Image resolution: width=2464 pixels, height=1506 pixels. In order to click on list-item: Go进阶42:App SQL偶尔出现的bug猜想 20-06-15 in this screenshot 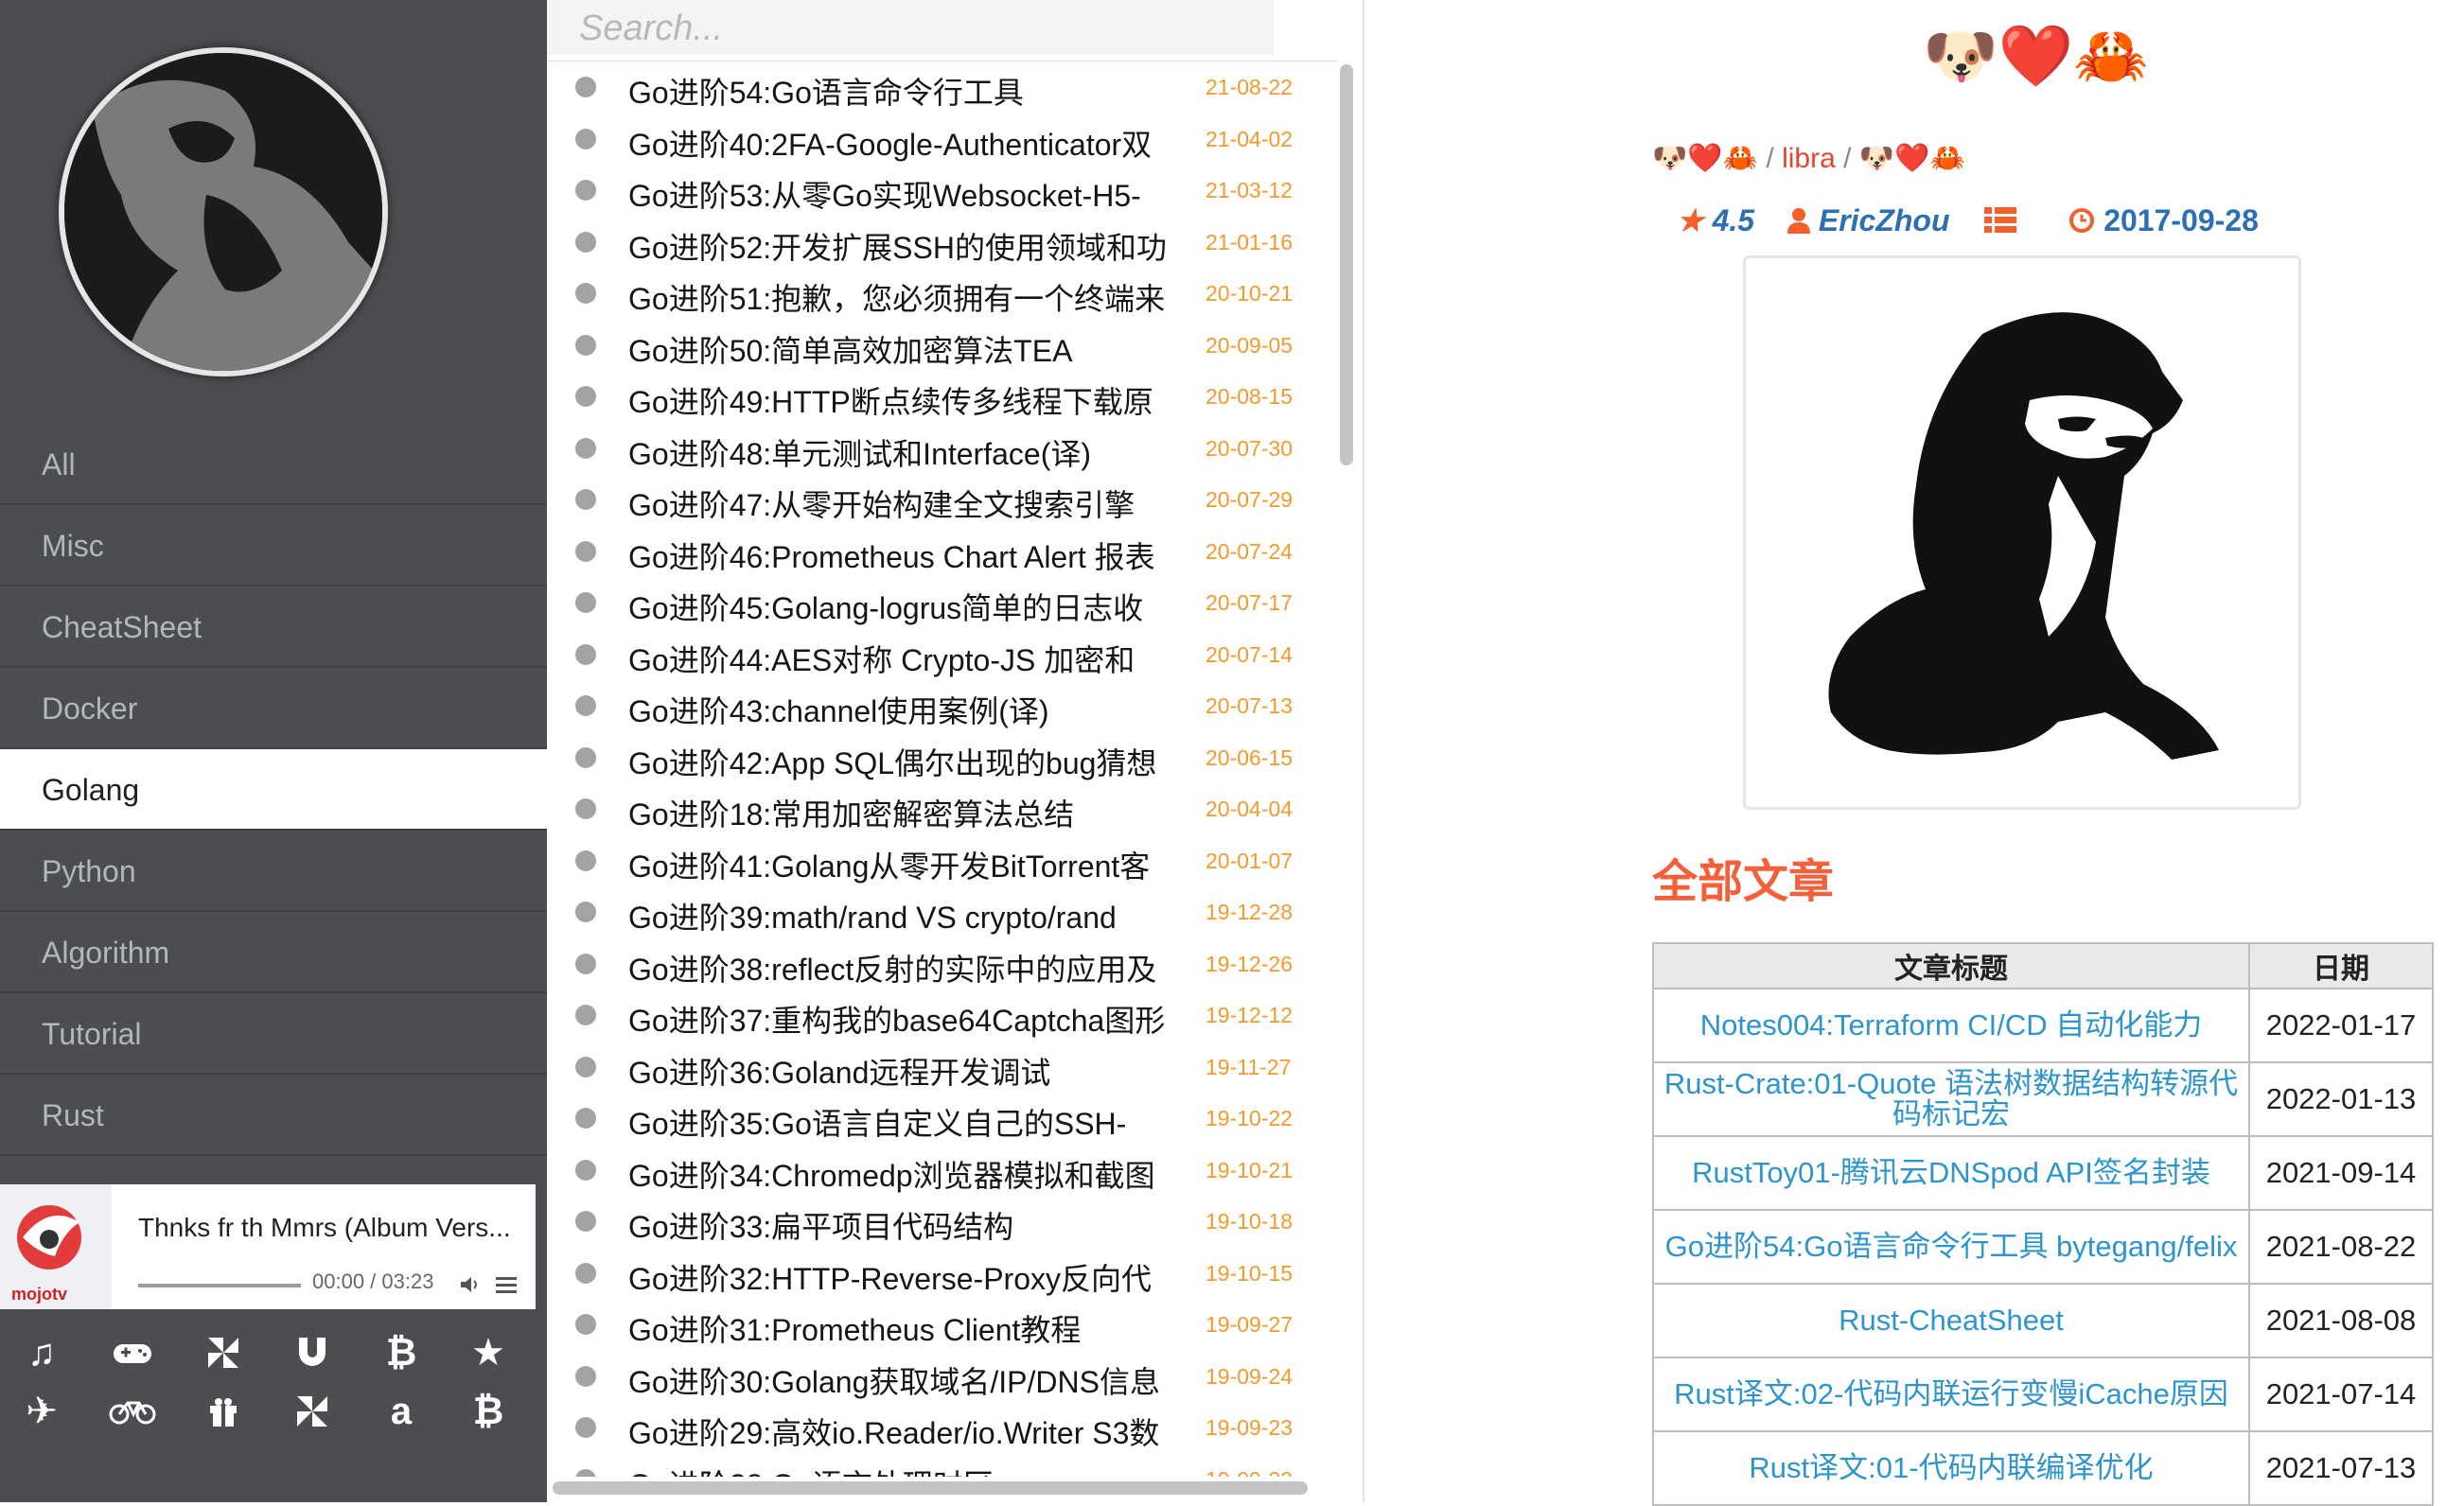, I will do `click(943, 758)`.